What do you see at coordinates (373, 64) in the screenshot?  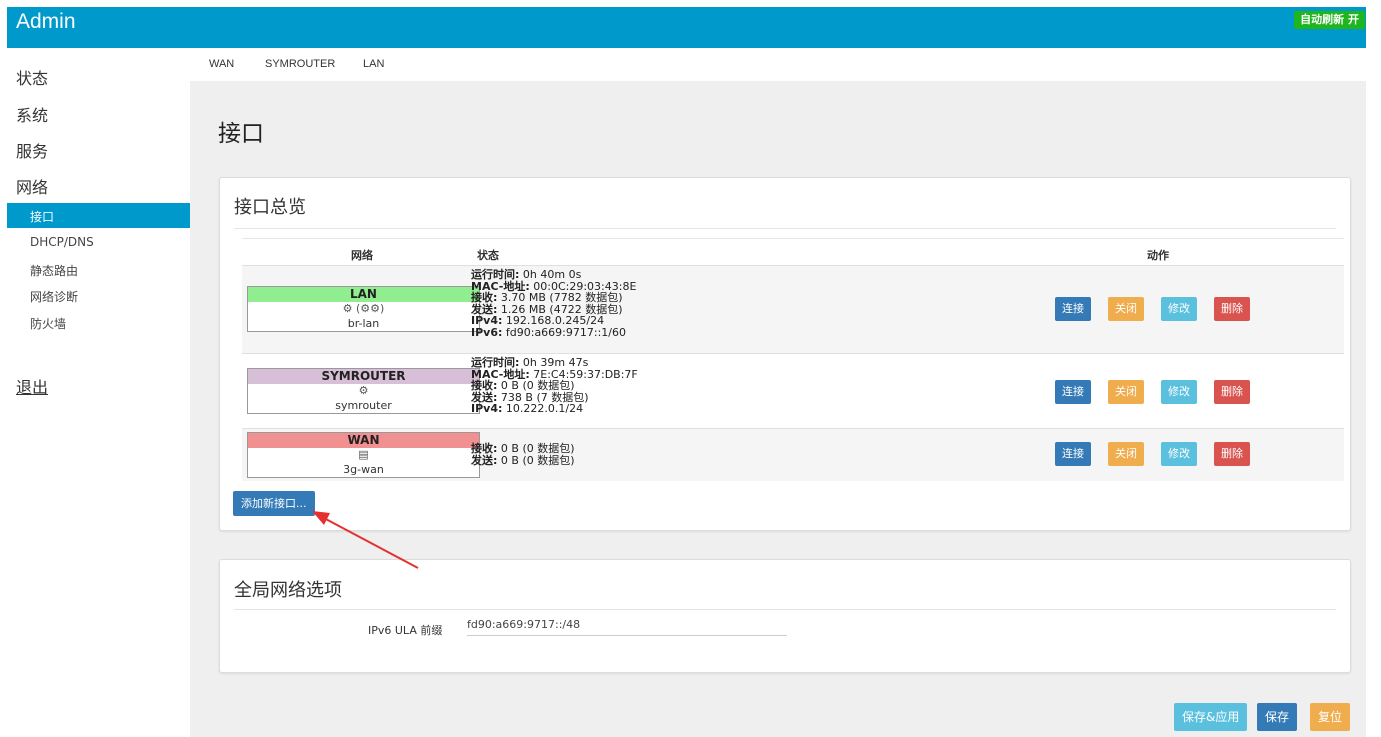 I see `tab-lan: LAN` at bounding box center [373, 64].